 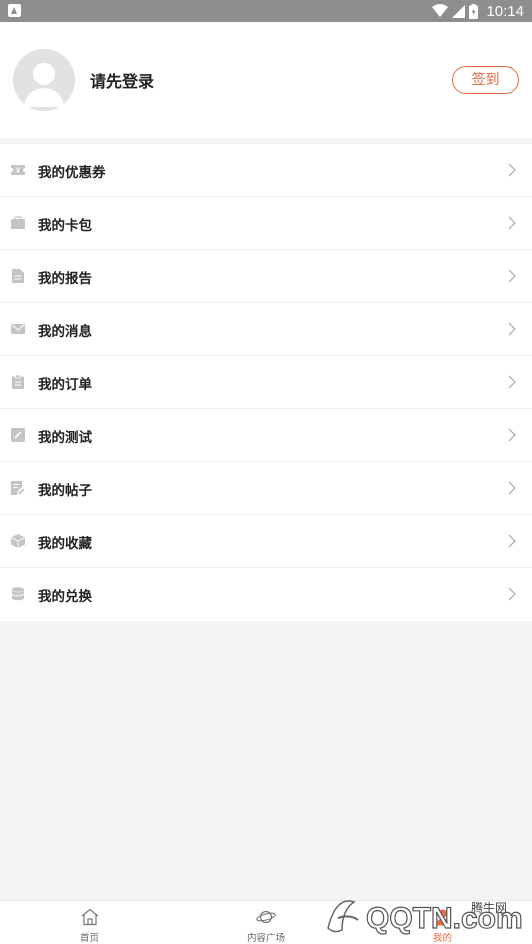 What do you see at coordinates (18, 222) in the screenshot?
I see `wallet-icon` at bounding box center [18, 222].